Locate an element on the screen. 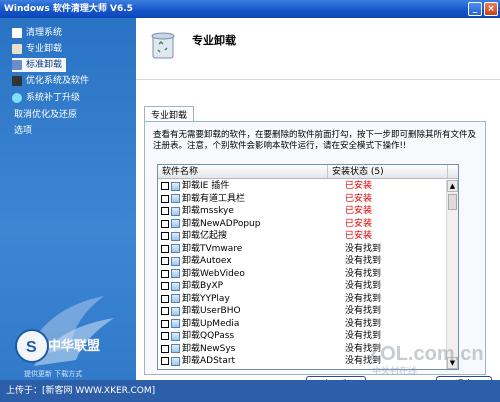 The width and height of the screenshot is (500, 402). column-header-name: 软件名称 is located at coordinates (243, 171).